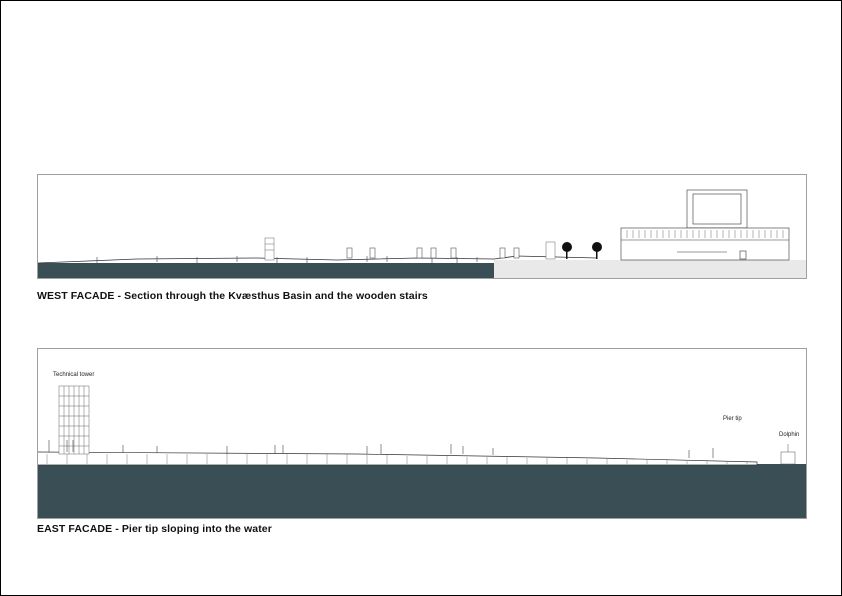 The image size is (842, 596). What do you see at coordinates (74, 420) in the screenshot?
I see `east-technical-tower` at bounding box center [74, 420].